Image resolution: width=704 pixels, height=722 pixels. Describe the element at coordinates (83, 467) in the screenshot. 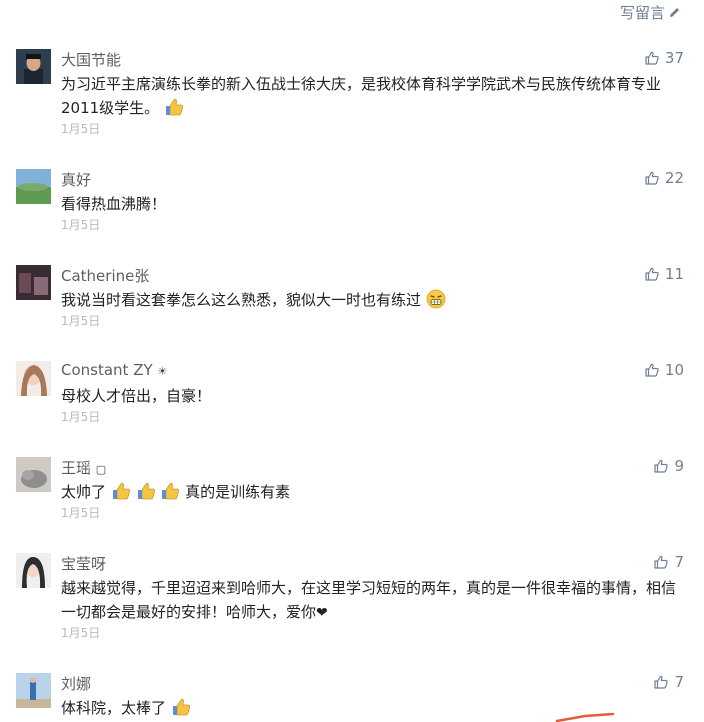

I see `commenter-name: 王瑶 ▢` at that location.